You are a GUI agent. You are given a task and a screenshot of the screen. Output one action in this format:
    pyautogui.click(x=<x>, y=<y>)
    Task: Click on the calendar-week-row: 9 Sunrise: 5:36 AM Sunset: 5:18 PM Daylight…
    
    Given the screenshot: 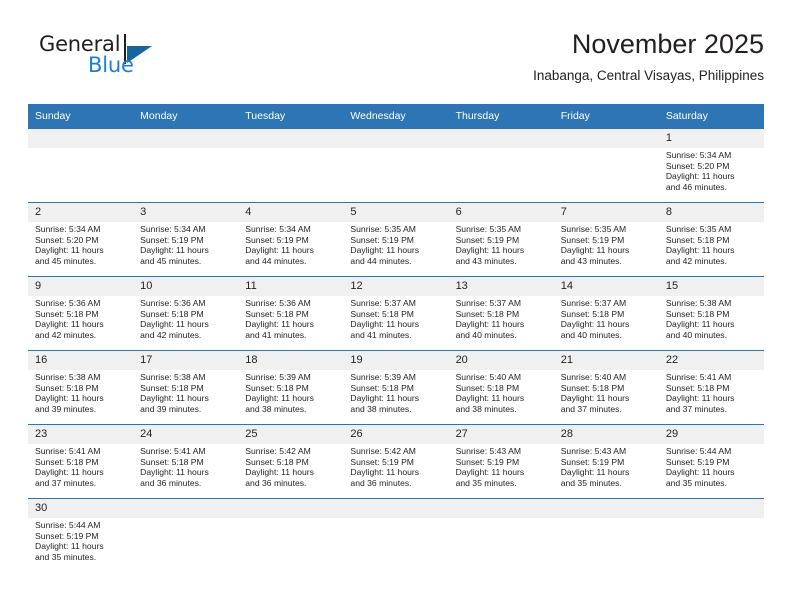 What is the action you would take?
    pyautogui.click(x=396, y=313)
    